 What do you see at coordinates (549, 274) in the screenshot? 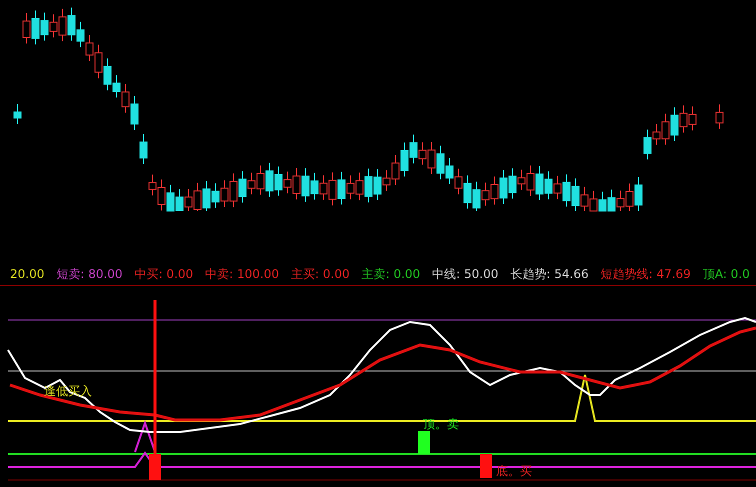
I see `indicator-value: 长趋势: 54.66` at bounding box center [549, 274].